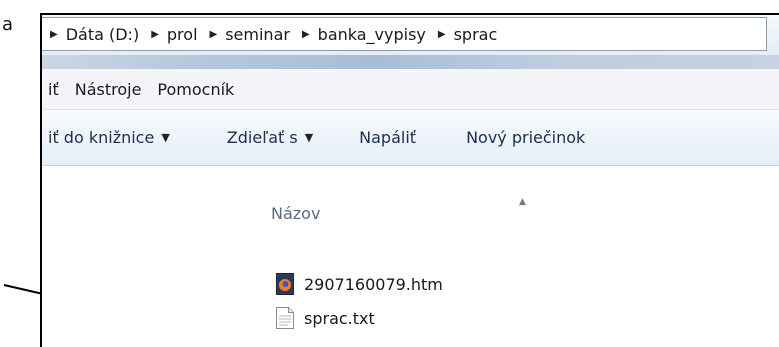 This screenshot has width=779, height=347. Describe the element at coordinates (285, 284) in the screenshot. I see `firefox-html-file-icon` at that location.